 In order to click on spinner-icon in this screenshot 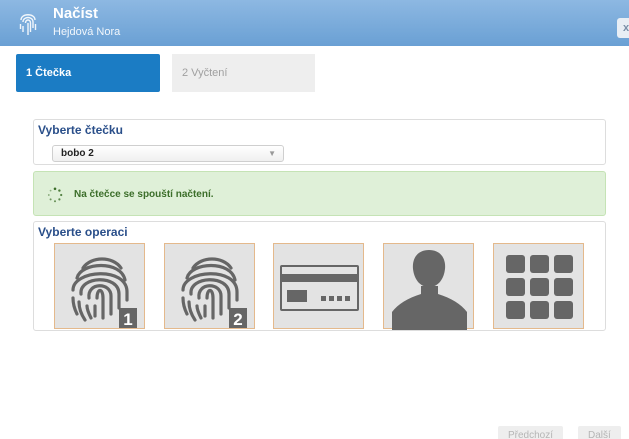, I will do `click(55, 195)`.